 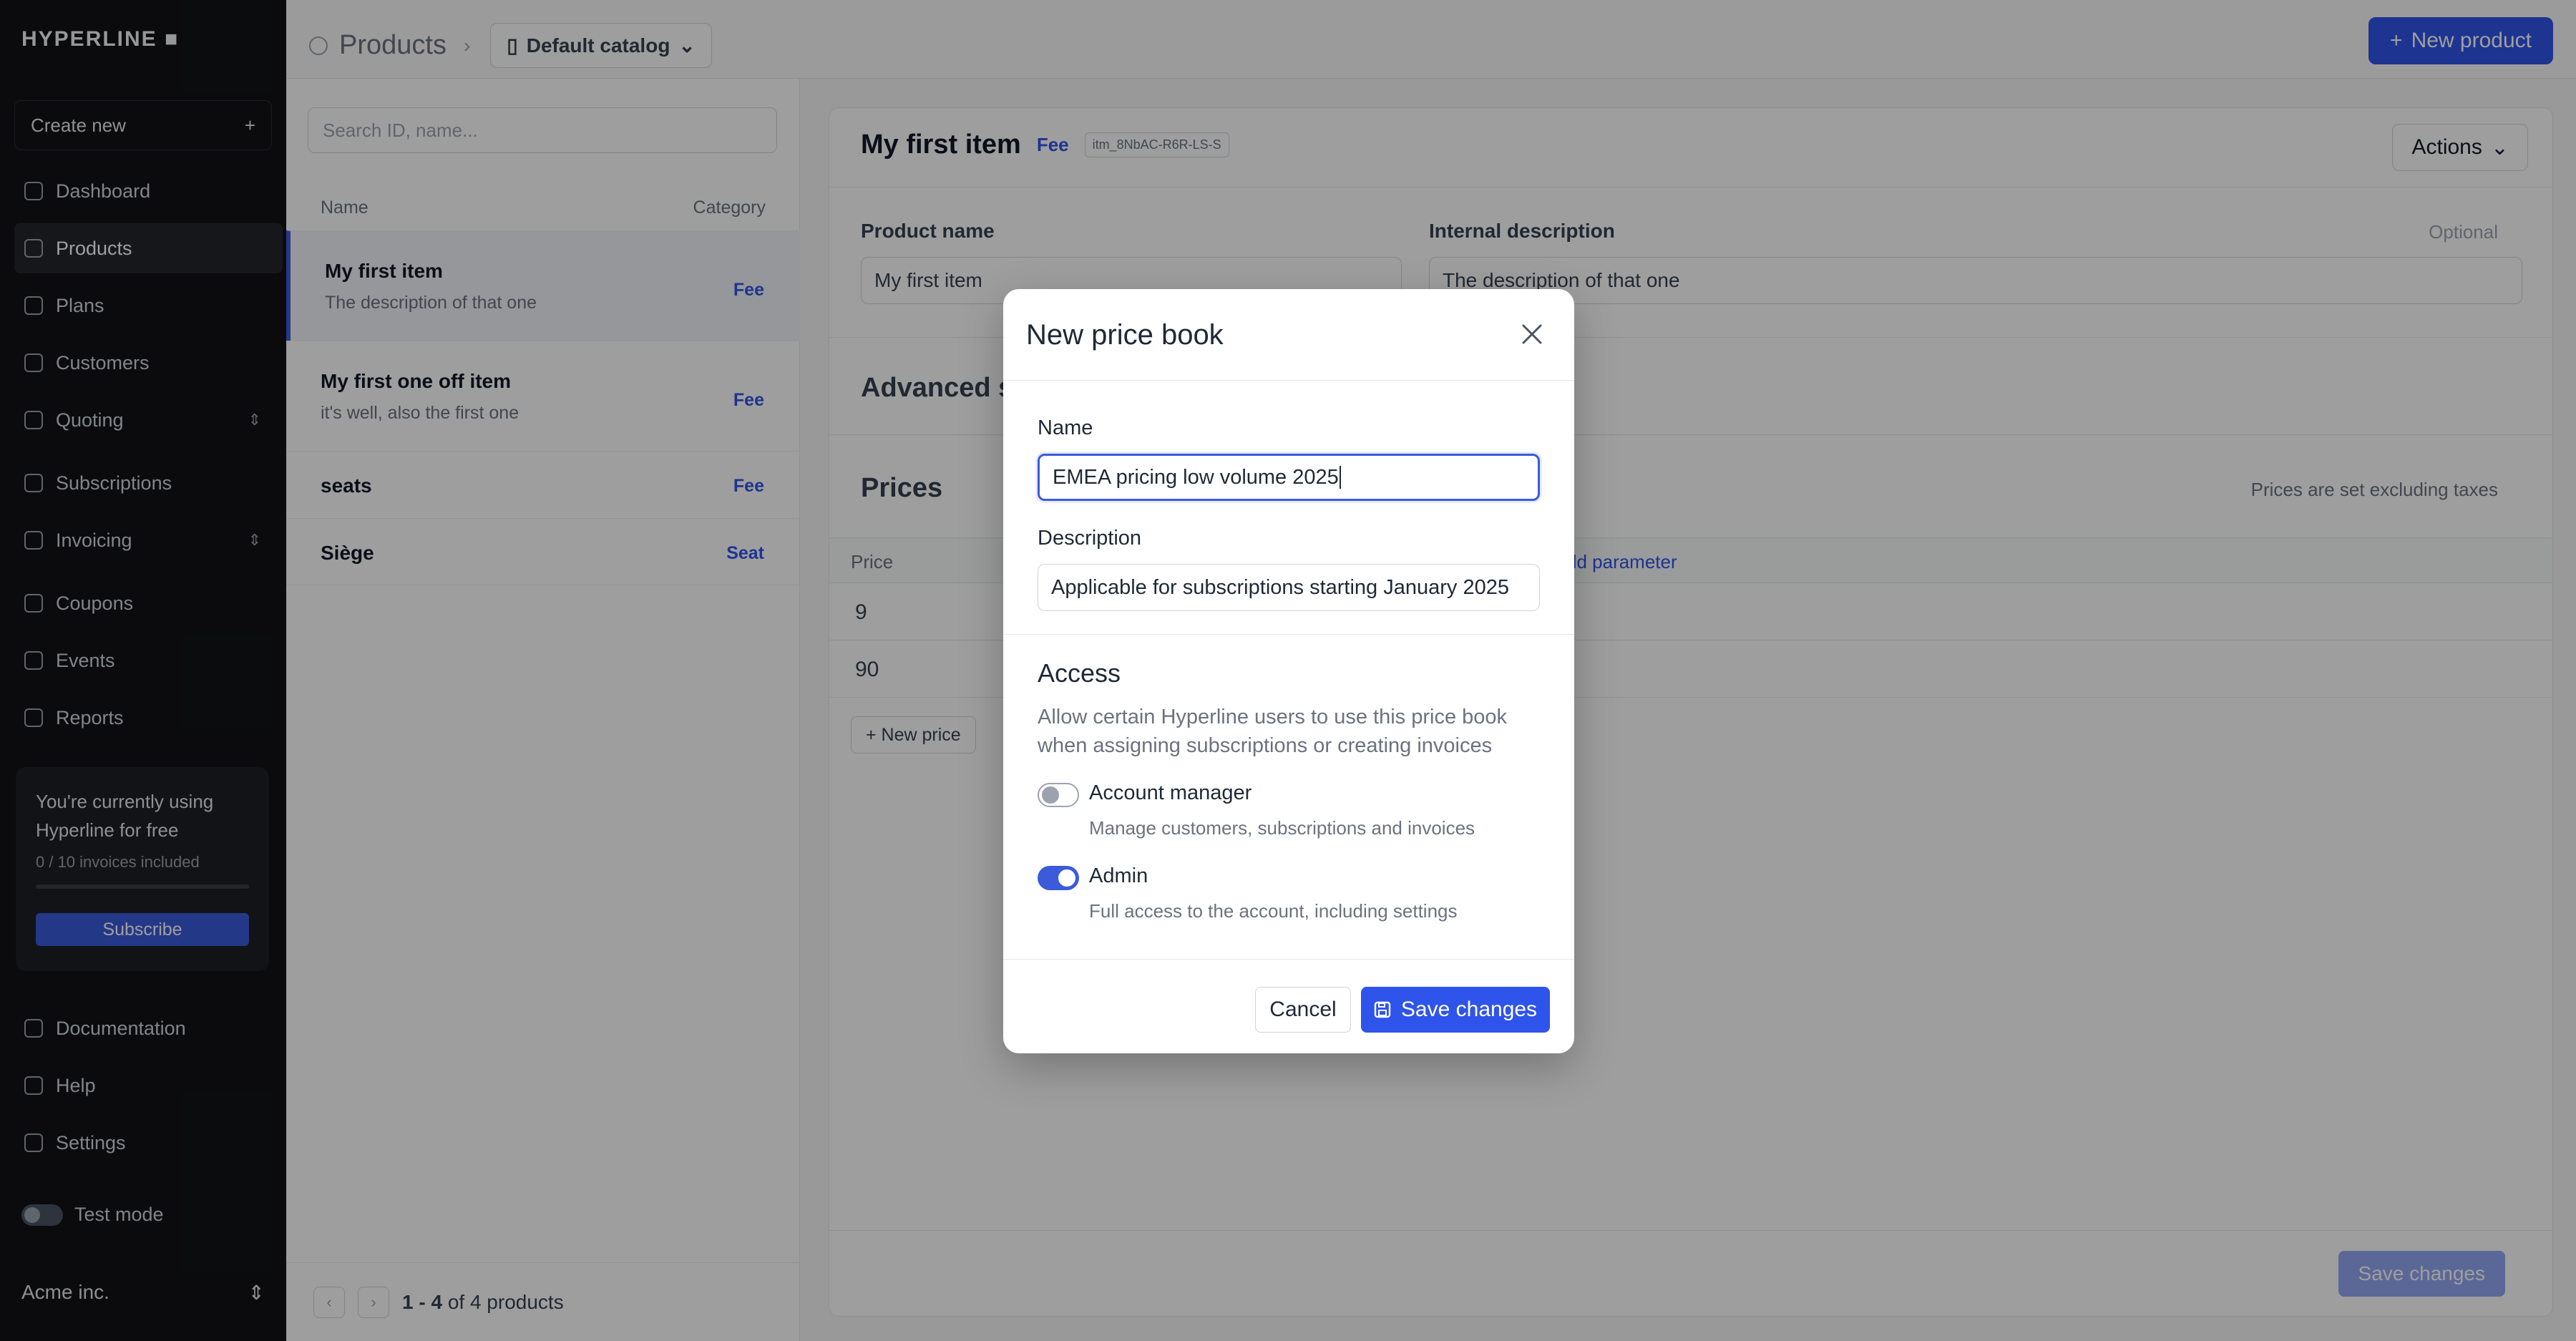 I want to click on save-icon, so click(x=1382, y=1009).